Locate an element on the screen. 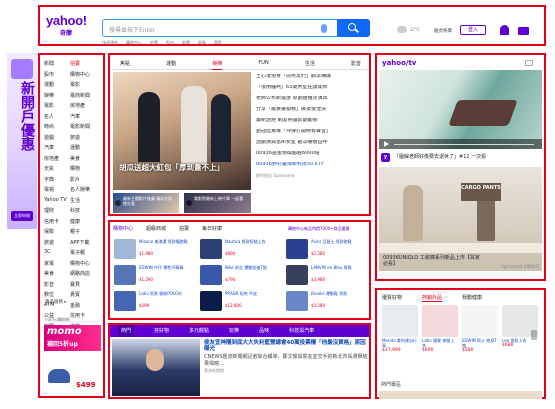 This screenshot has height=409, width=555. headline: 劉冠廷驚曝「沖澡打開時有聲音」 is located at coordinates (313, 132).